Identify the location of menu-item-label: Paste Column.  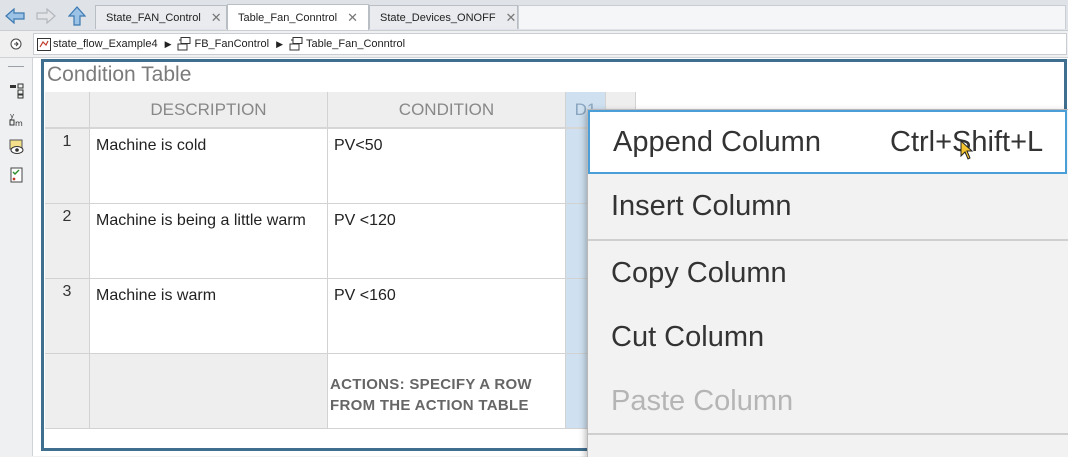
(702, 400).